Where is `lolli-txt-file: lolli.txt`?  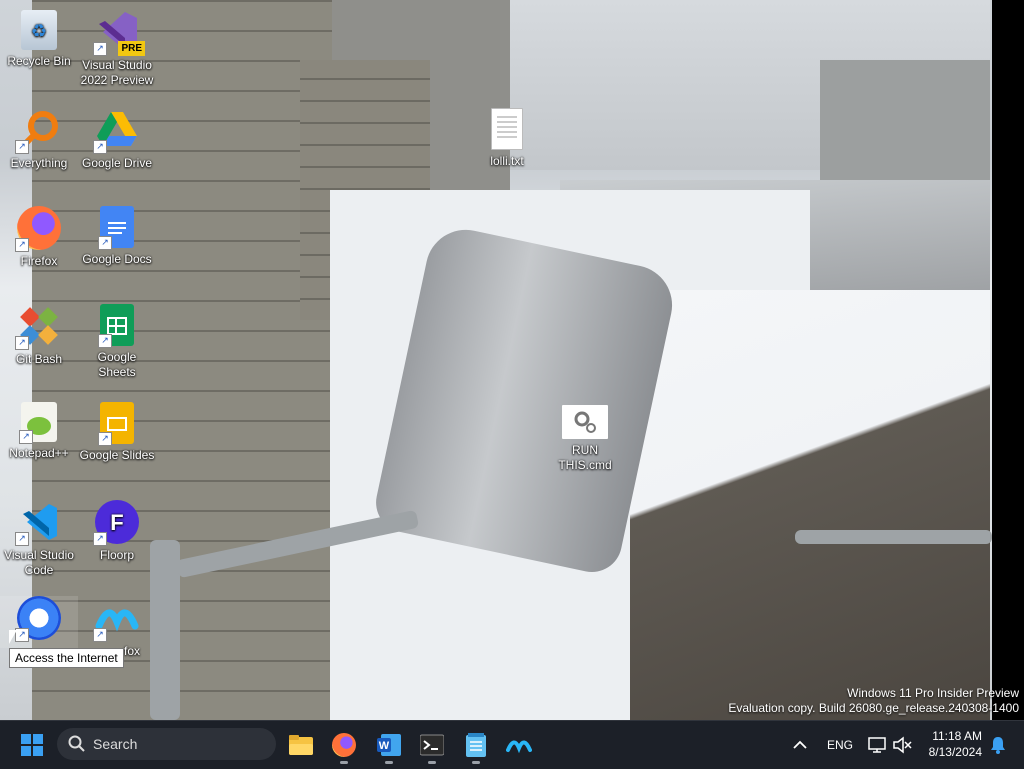
lolli-txt-file: lolli.txt is located at coordinates (507, 138).